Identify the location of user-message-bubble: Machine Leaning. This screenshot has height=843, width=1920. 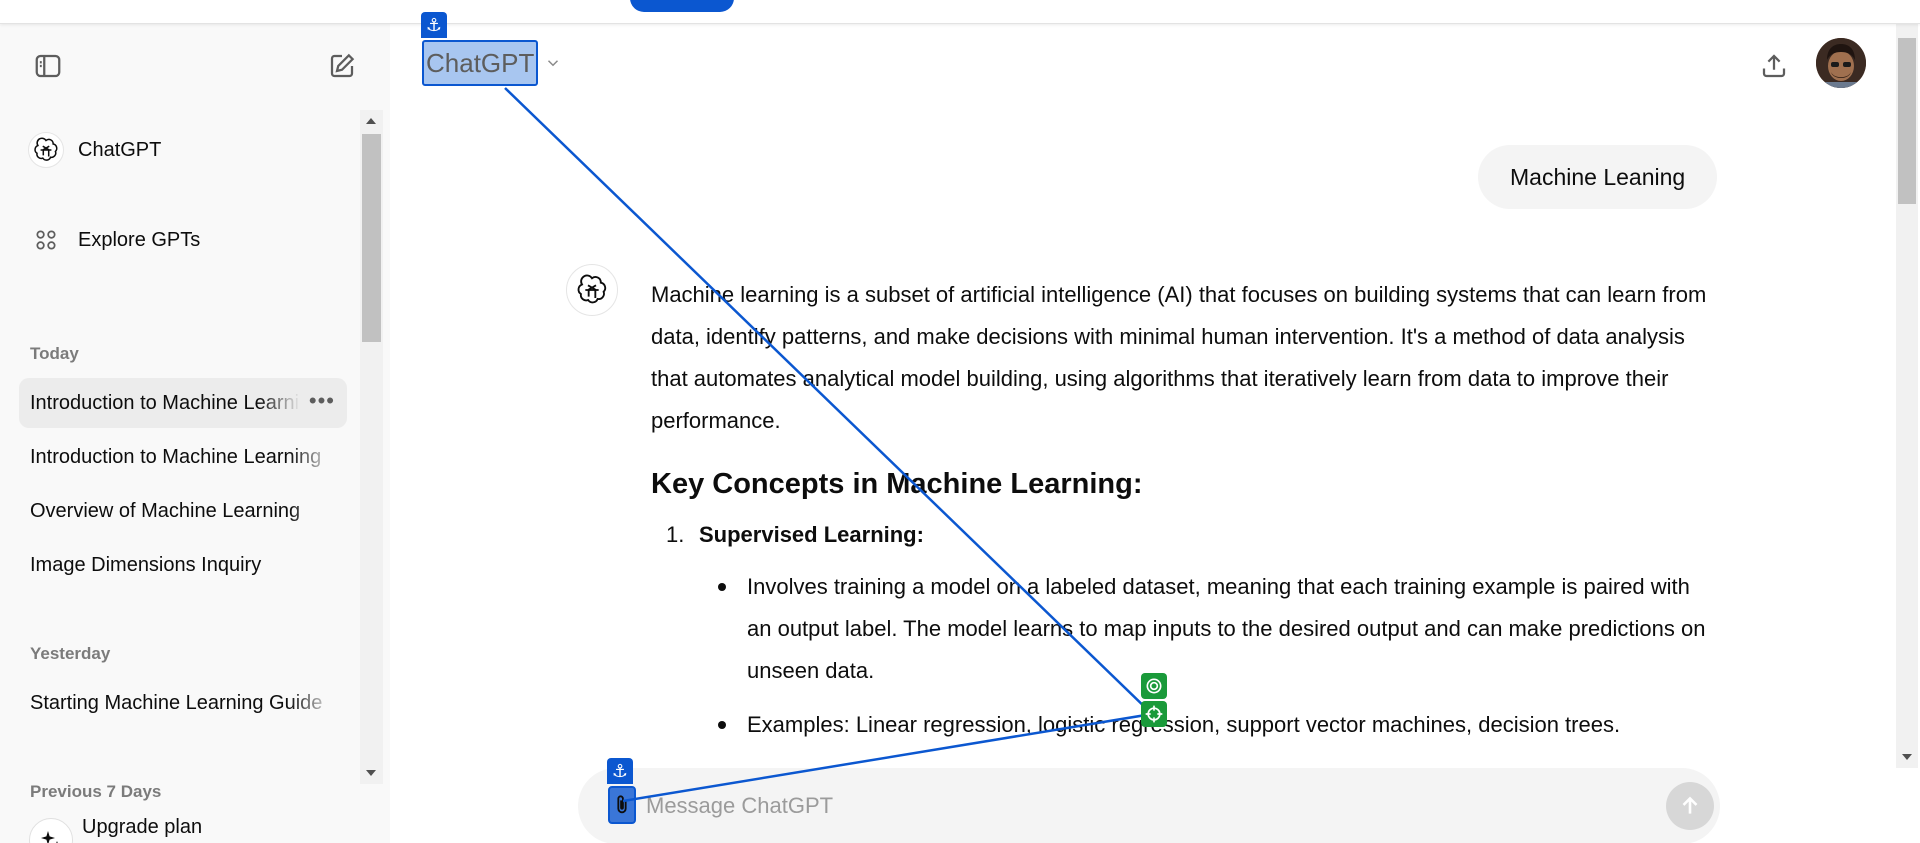
(1598, 177).